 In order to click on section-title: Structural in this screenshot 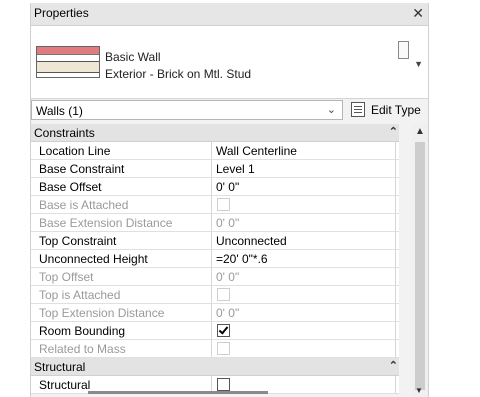, I will do `click(60, 367)`.